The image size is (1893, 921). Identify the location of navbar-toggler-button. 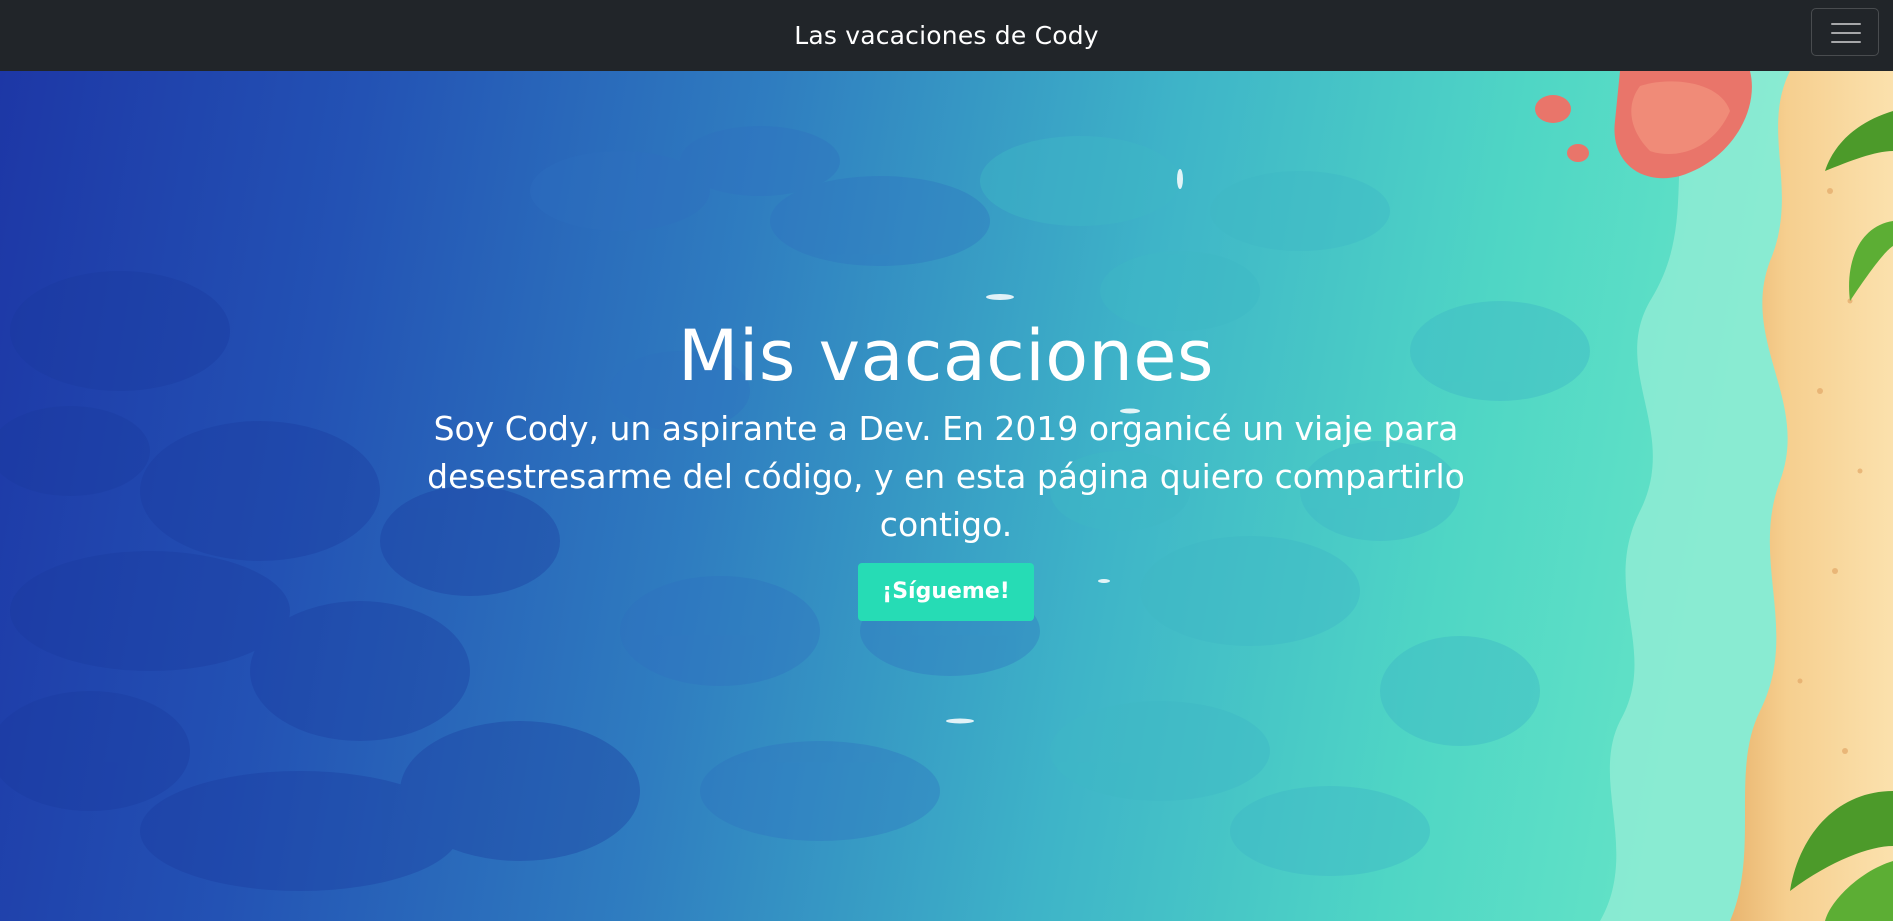
(1845, 32).